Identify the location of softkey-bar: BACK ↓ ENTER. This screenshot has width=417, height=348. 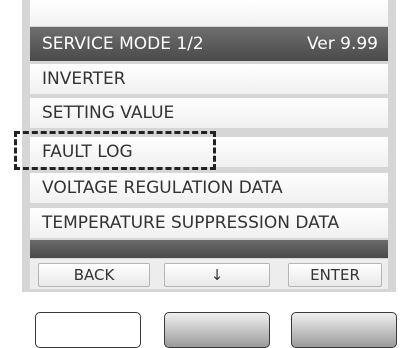
(209, 274).